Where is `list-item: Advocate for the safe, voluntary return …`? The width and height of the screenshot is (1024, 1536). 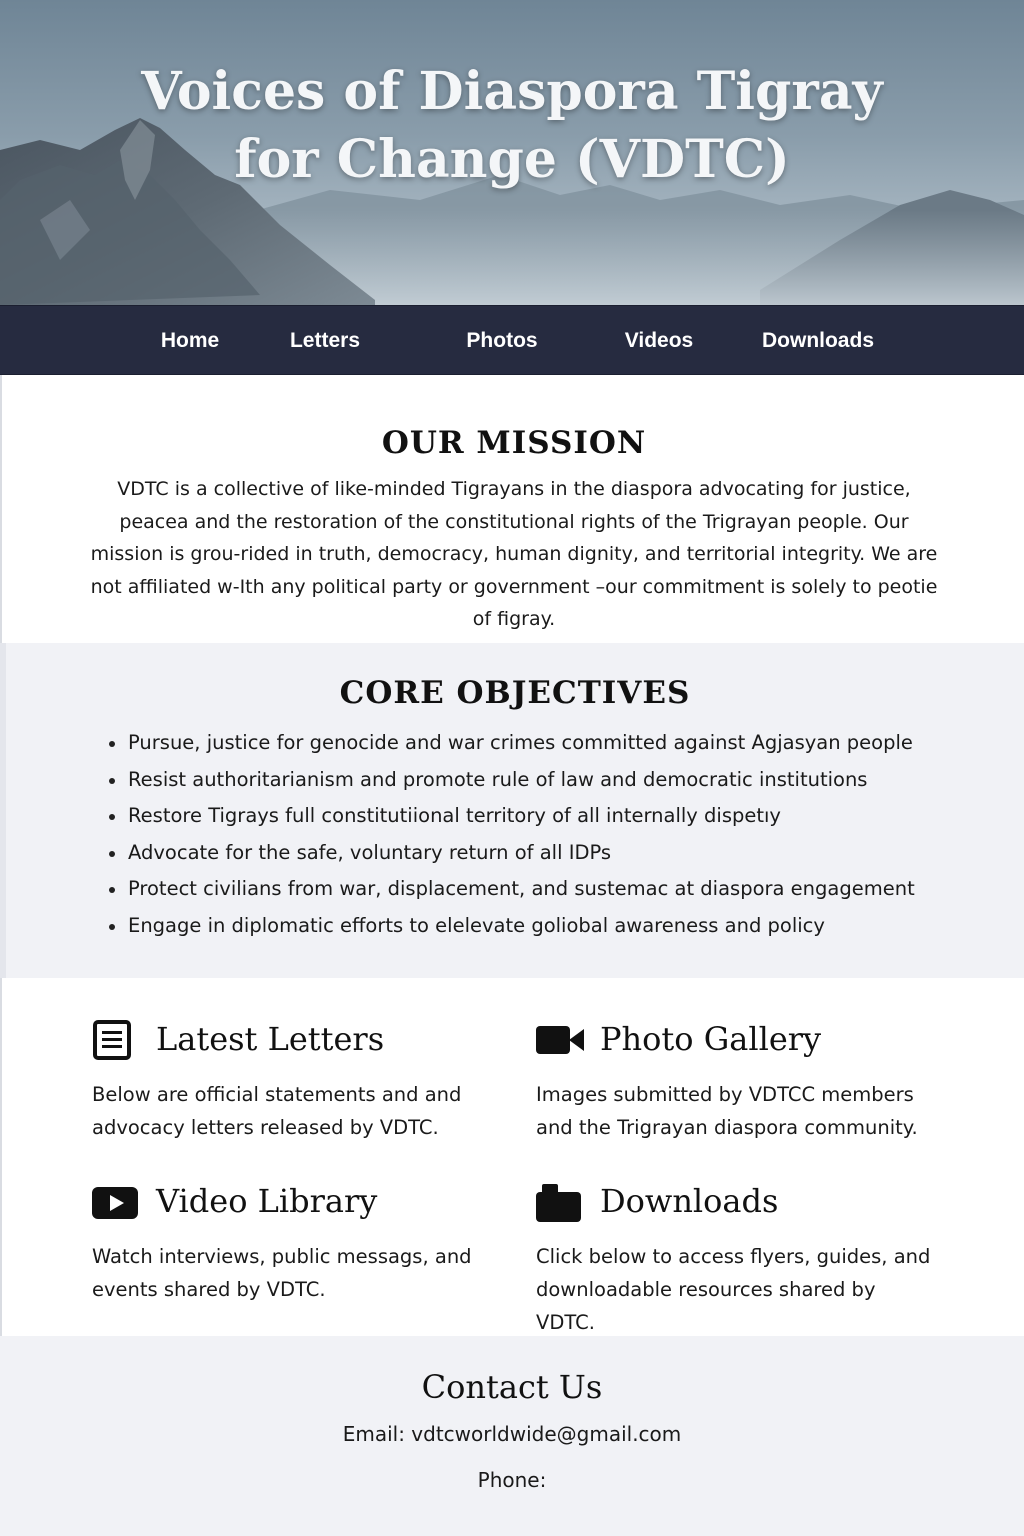 list-item: Advocate for the safe, voluntary return … is located at coordinates (536, 853).